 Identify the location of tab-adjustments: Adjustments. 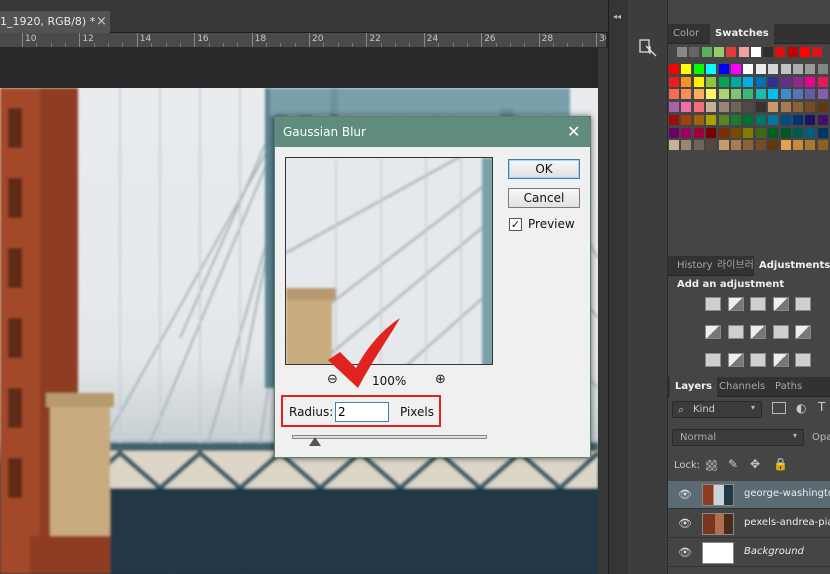
(792, 266).